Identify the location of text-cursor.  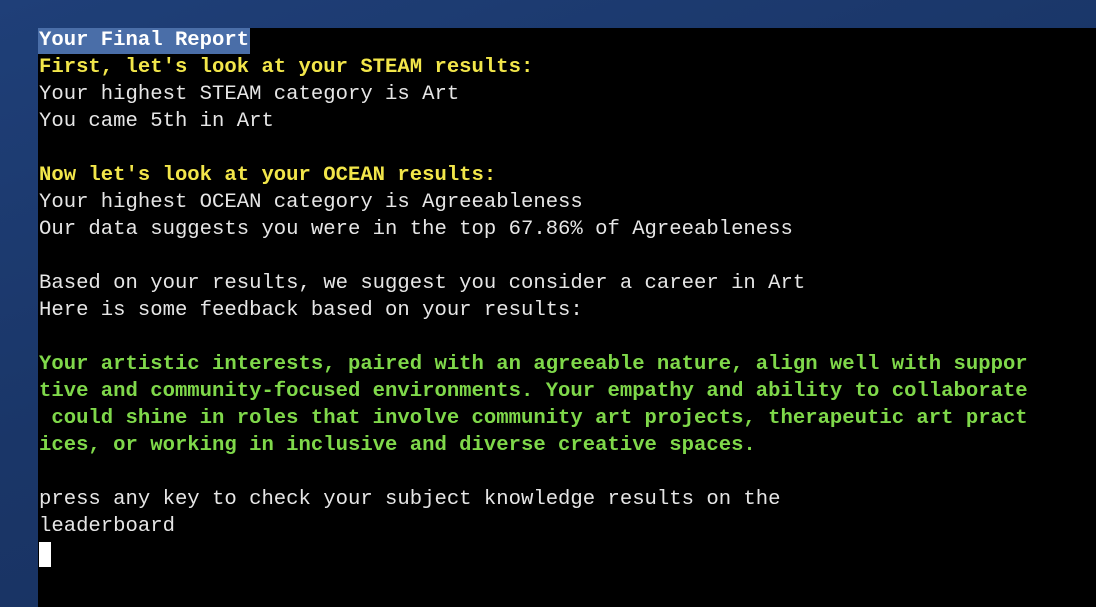
(45, 554).